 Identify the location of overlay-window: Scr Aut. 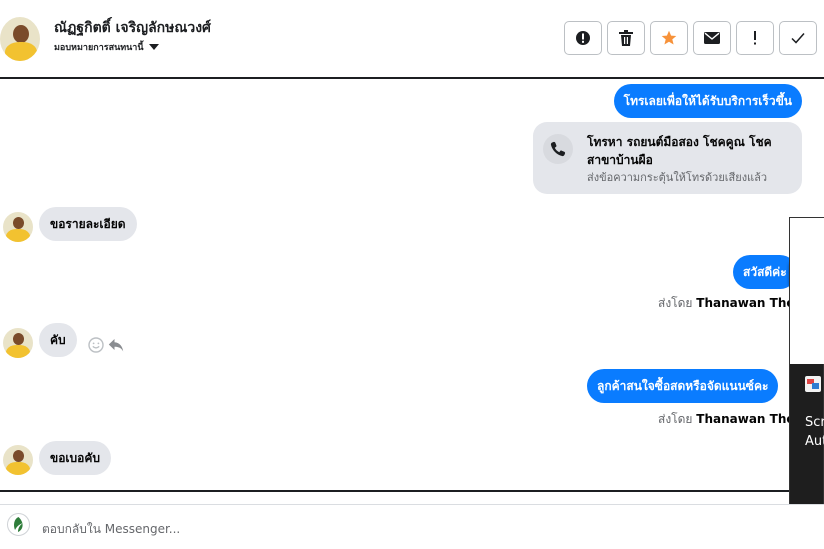
(806, 382).